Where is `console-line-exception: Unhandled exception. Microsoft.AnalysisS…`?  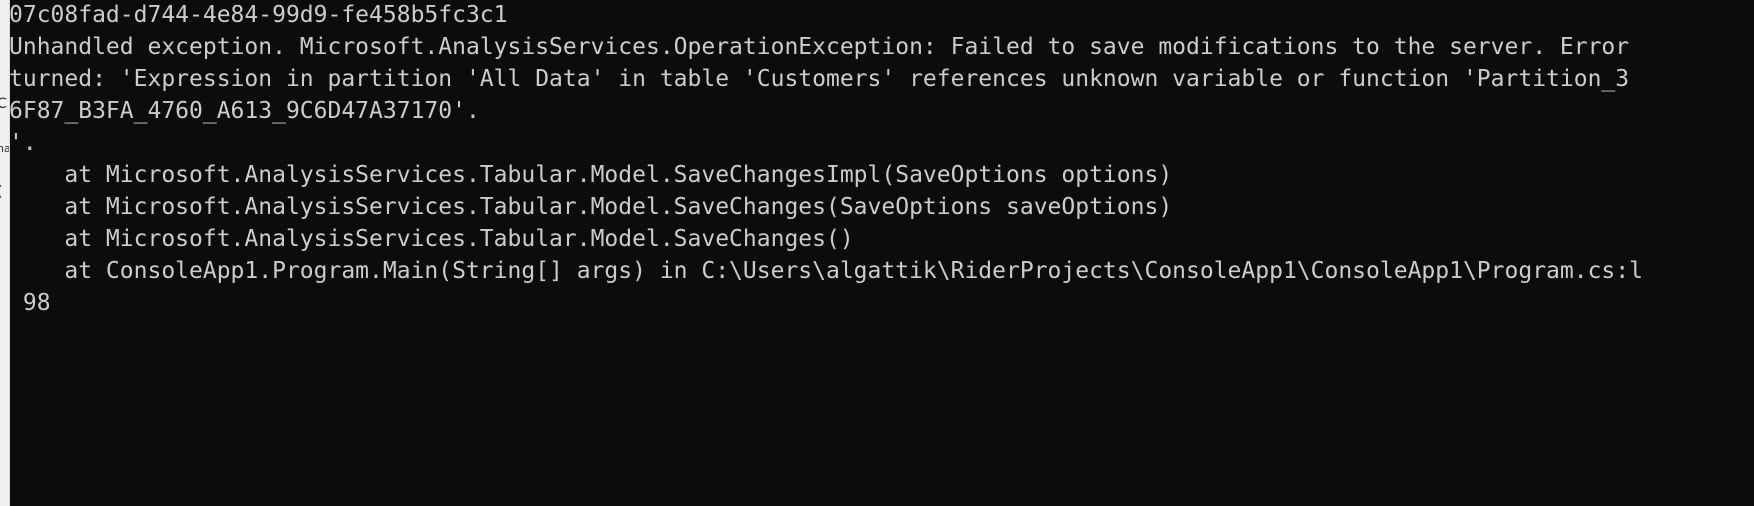 console-line-exception: Unhandled exception. Microsoft.AnalysisS… is located at coordinates (819, 47).